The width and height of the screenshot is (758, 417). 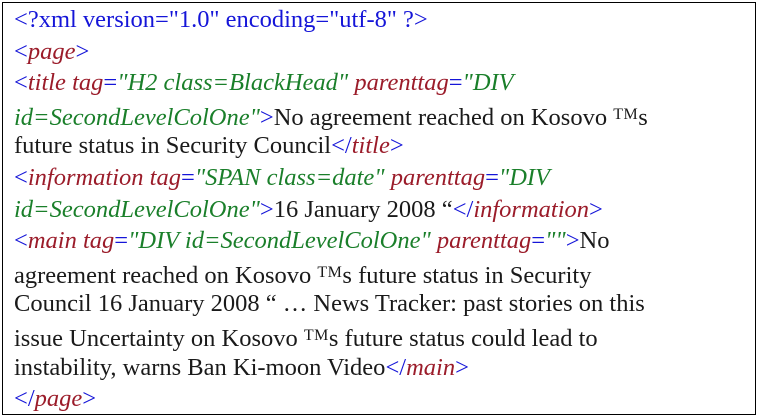 I want to click on main-close-gt: >, so click(x=462, y=367).